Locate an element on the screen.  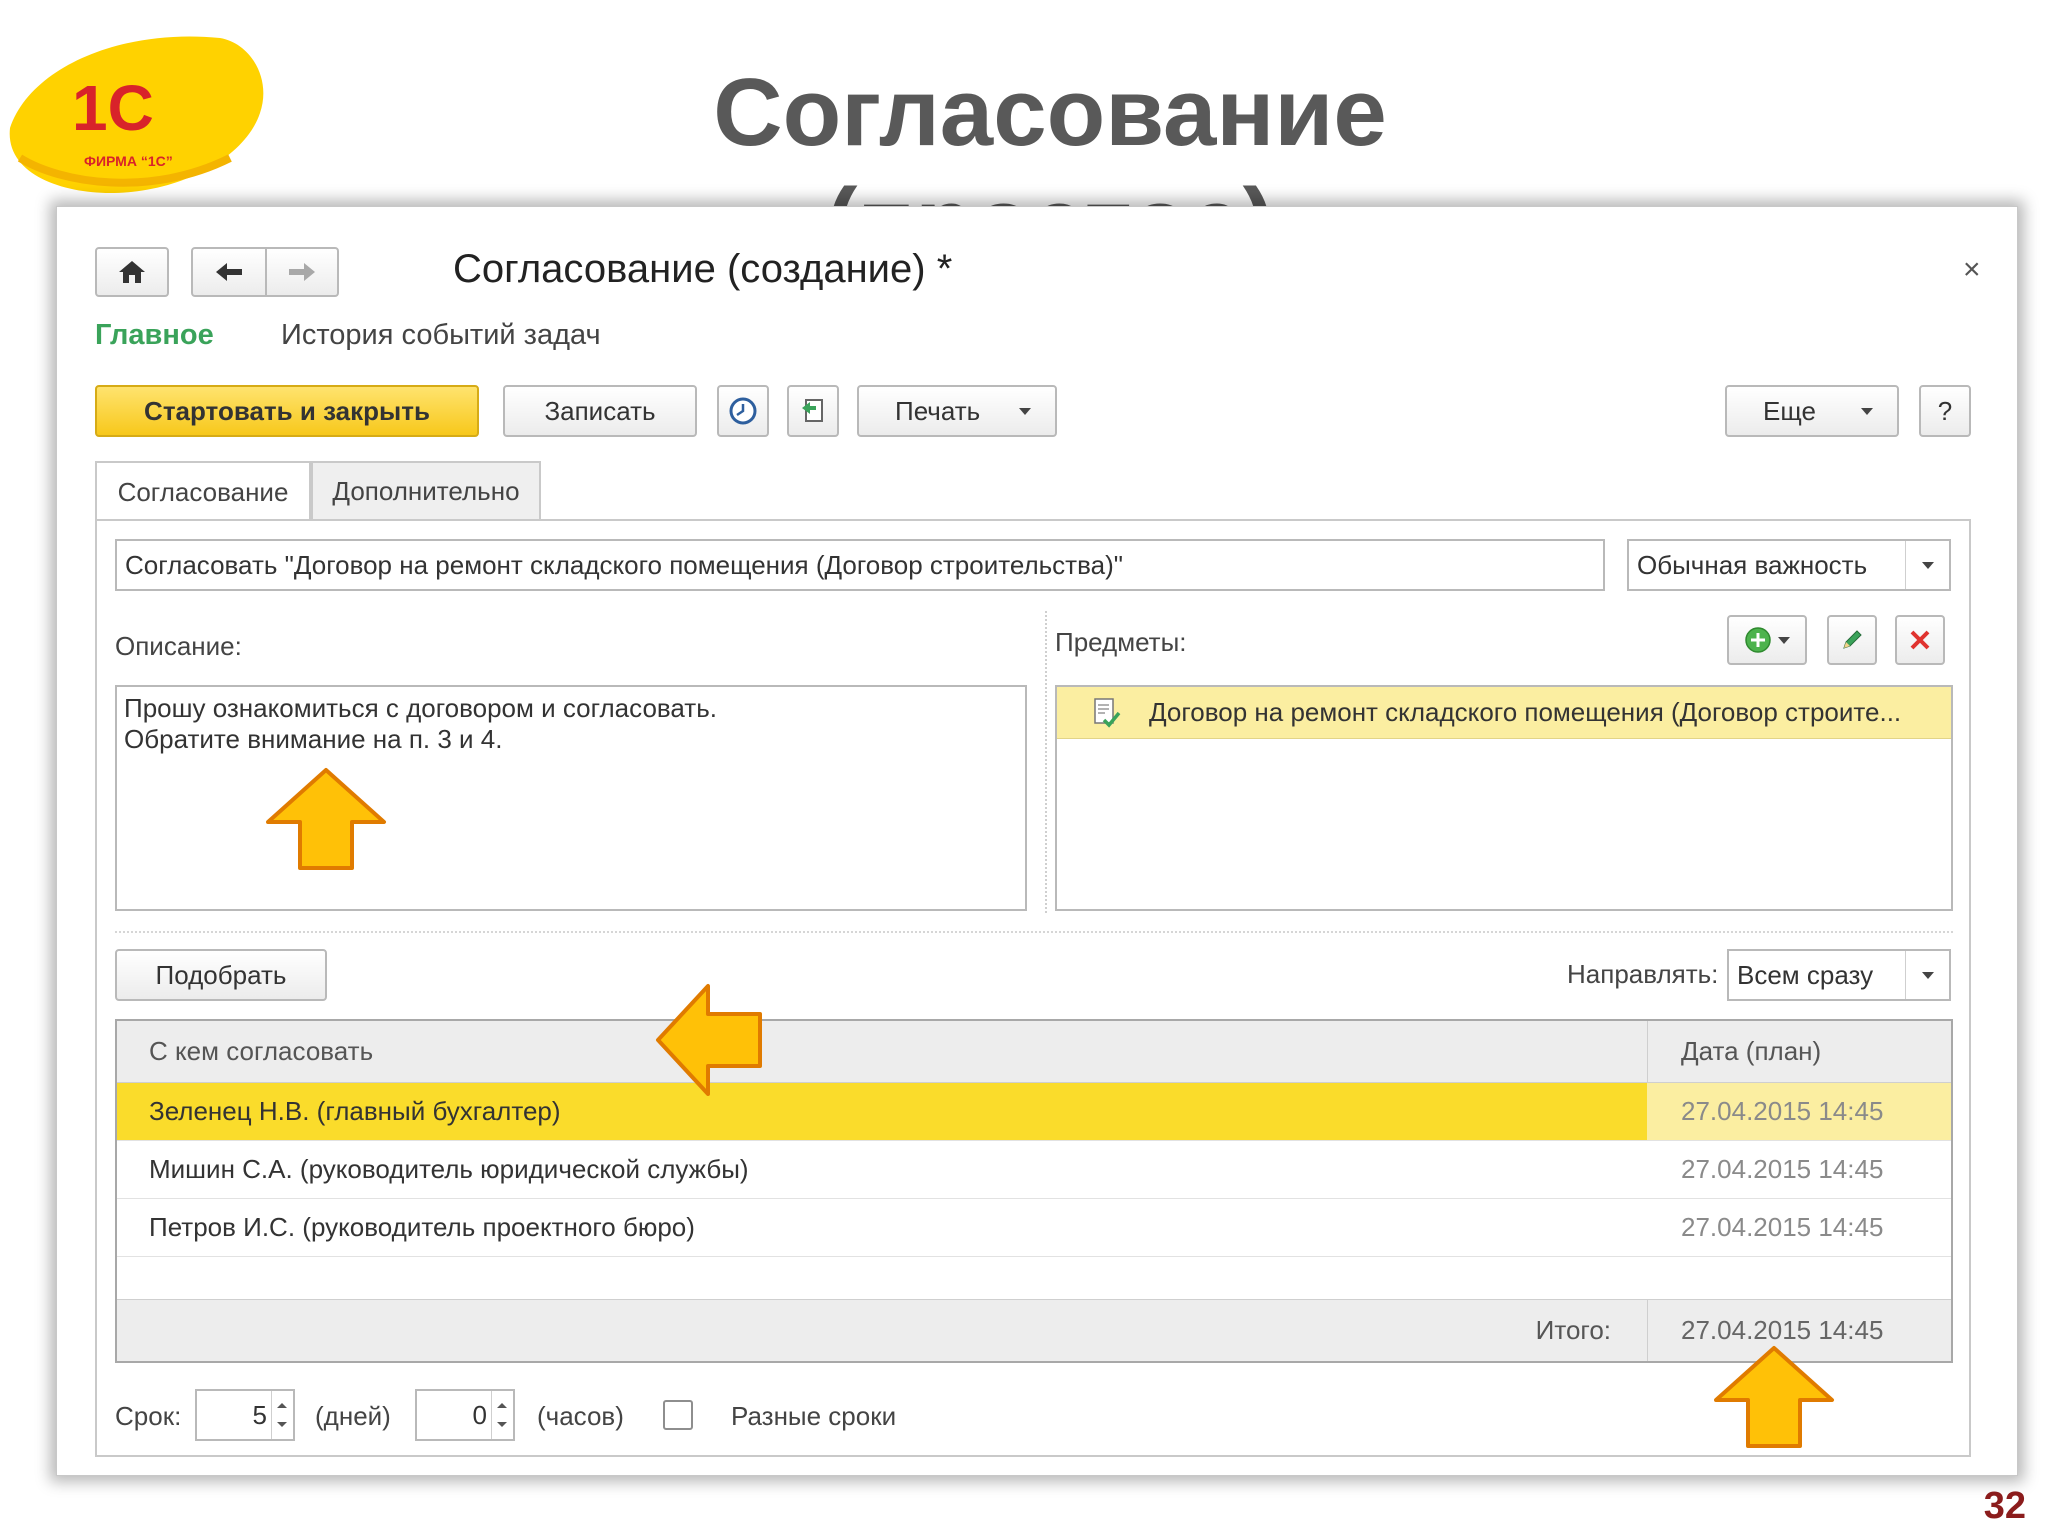
edit-subject-button is located at coordinates (1852, 640).